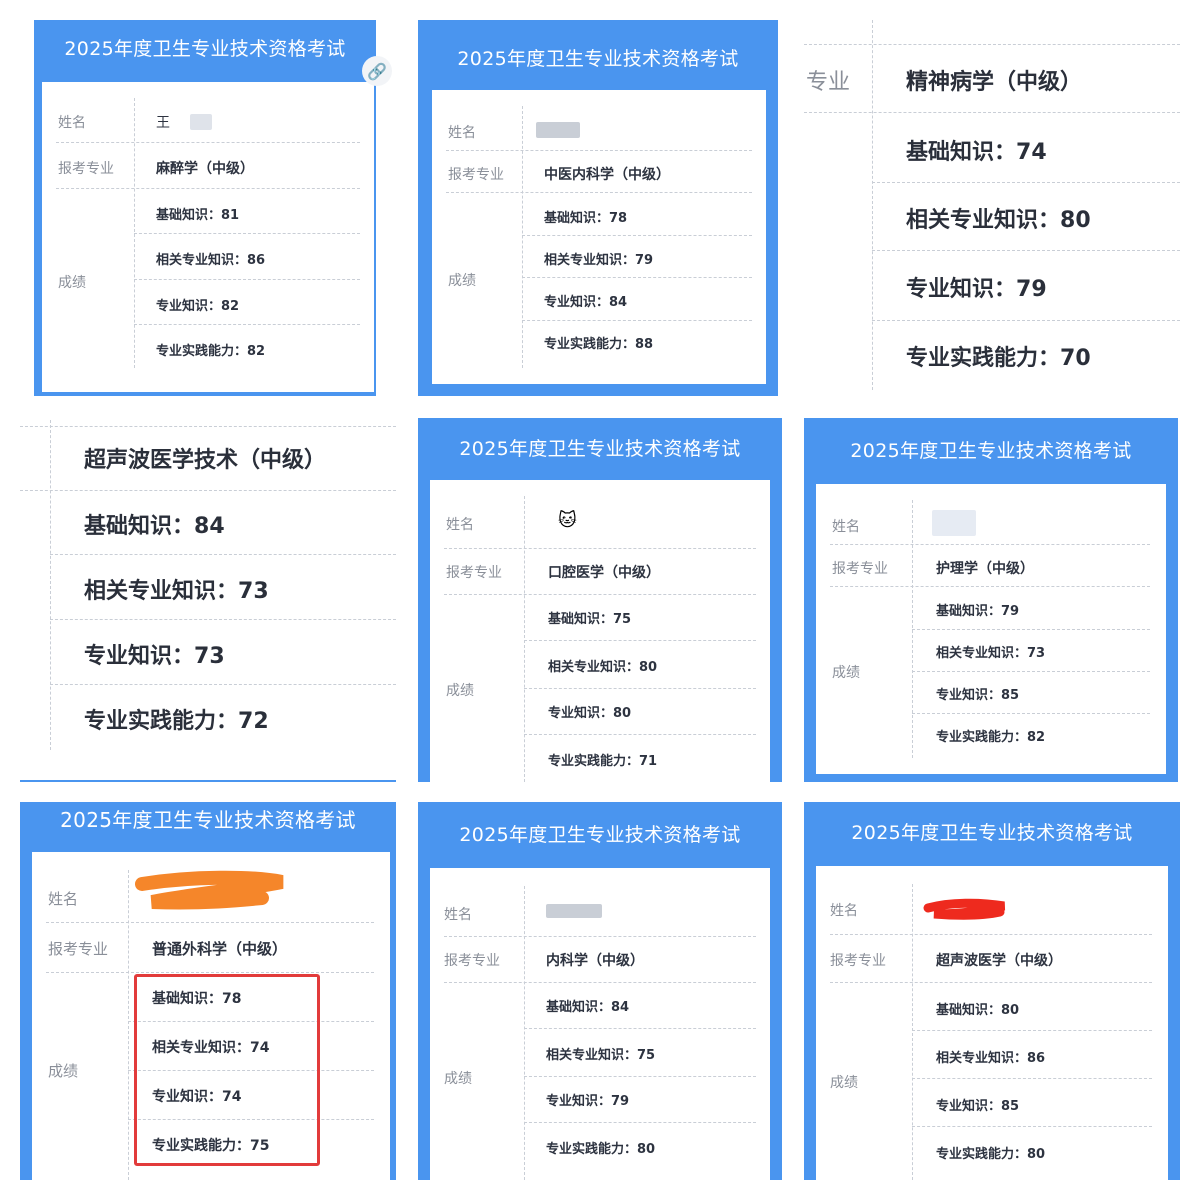 The width and height of the screenshot is (1200, 1200). I want to click on major-value: 护理学（中级）, so click(985, 569).